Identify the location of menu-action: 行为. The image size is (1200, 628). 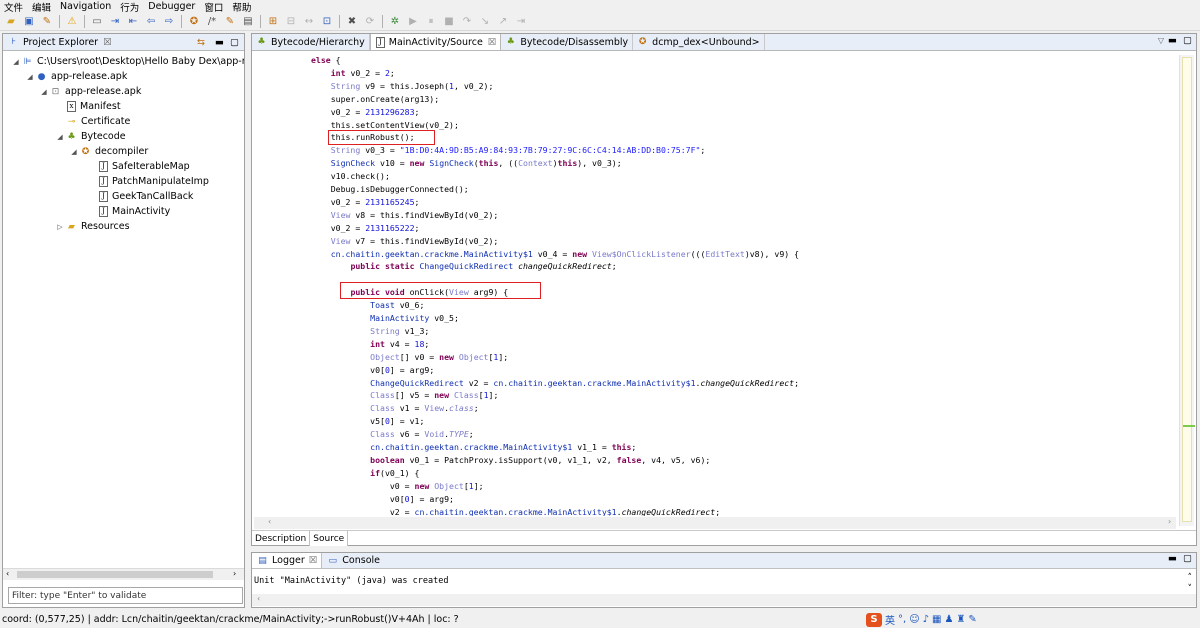
(129, 7).